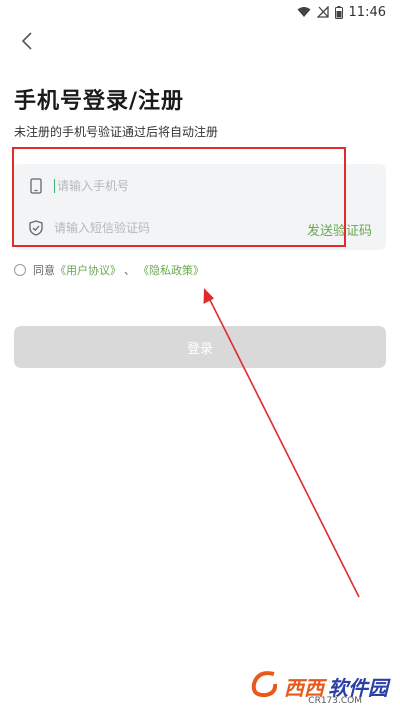 The image size is (400, 712). Describe the element at coordinates (36, 228) in the screenshot. I see `shield-icon` at that location.